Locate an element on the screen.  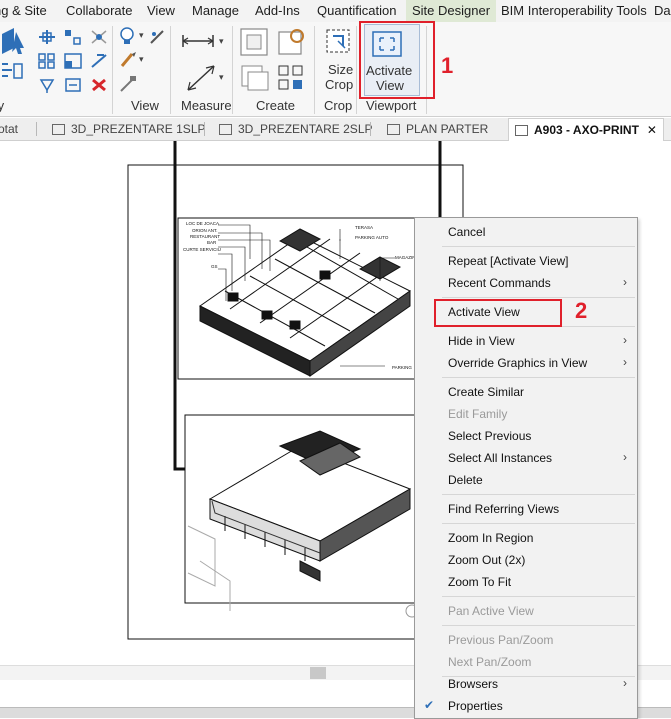
menu-item-select-all-instances: Select All Instances is located at coordinates (500, 458).